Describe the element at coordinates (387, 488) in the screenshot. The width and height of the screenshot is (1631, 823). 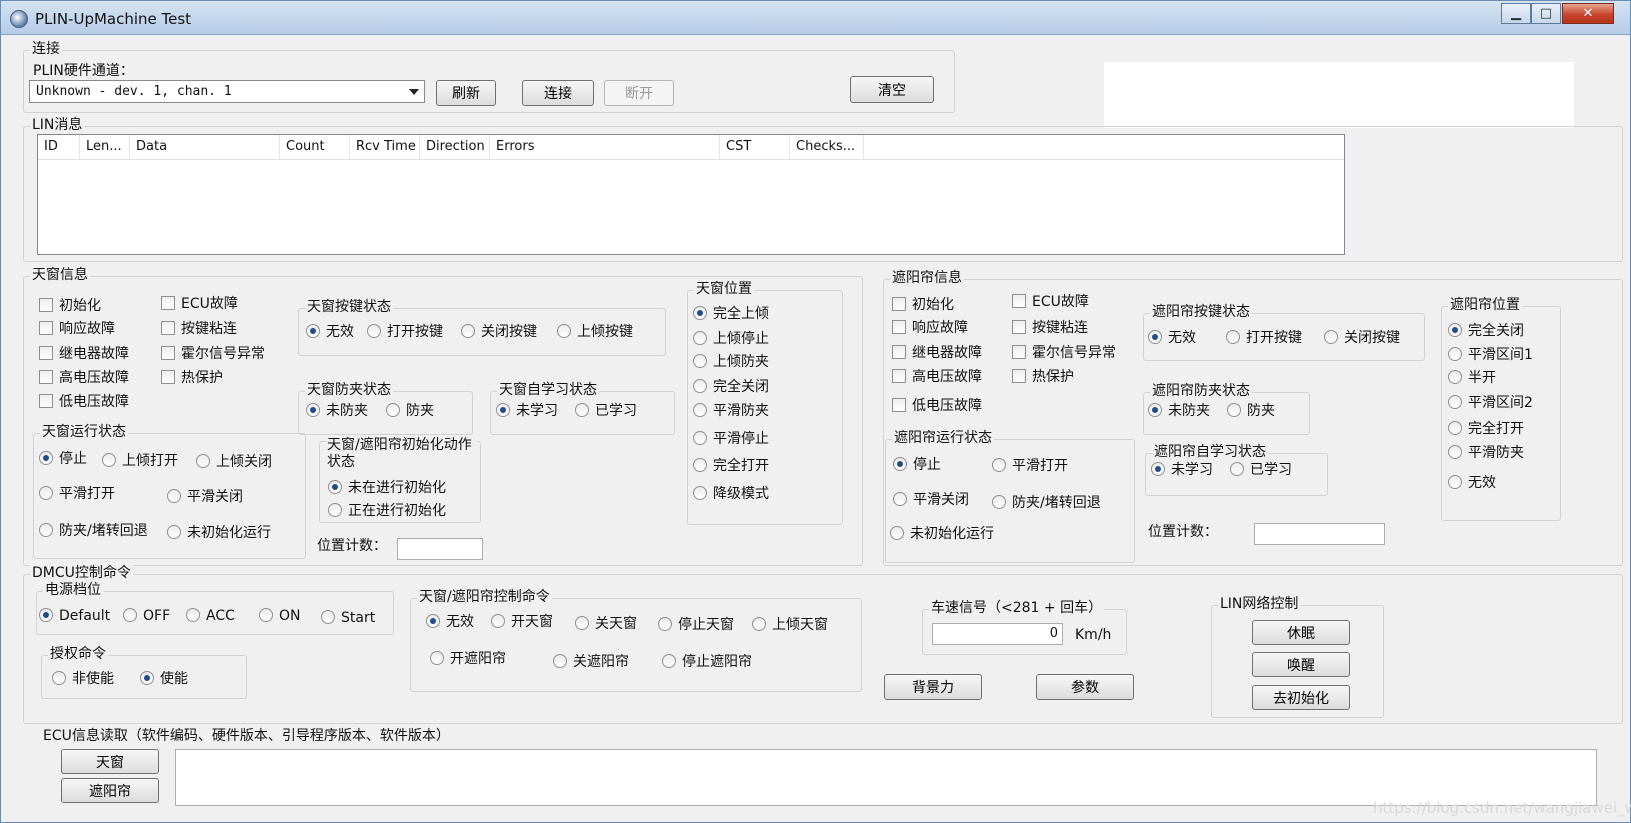
I see `sky-init-not-running: 未在进行初始化` at that location.